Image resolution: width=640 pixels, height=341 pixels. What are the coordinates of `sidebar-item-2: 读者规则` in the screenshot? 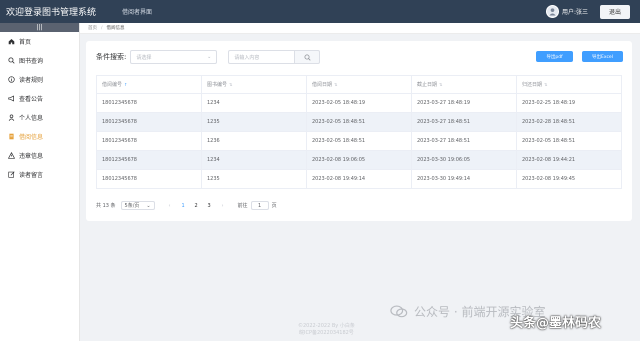 It's located at (39, 79).